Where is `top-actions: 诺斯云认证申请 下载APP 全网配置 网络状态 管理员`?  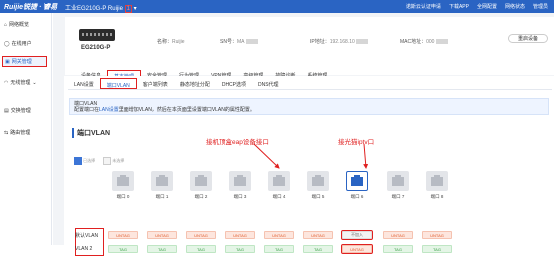
top-actions: 诺斯云认证申请 下载APP 全网配置 网络状态 管理员 is located at coordinates (477, 6).